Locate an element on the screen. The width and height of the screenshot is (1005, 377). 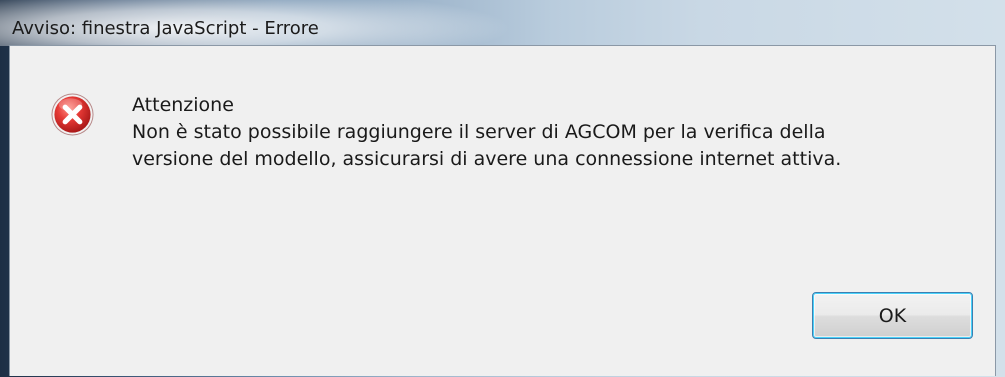
window-title: Avviso: finestra JavaScript - Errore is located at coordinates (165, 28).